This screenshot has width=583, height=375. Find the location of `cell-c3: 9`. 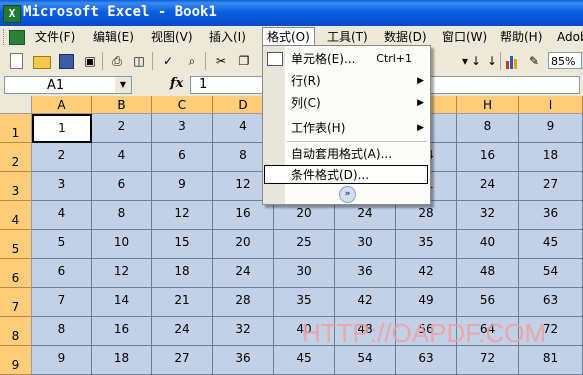

cell-c3: 9 is located at coordinates (182, 186).